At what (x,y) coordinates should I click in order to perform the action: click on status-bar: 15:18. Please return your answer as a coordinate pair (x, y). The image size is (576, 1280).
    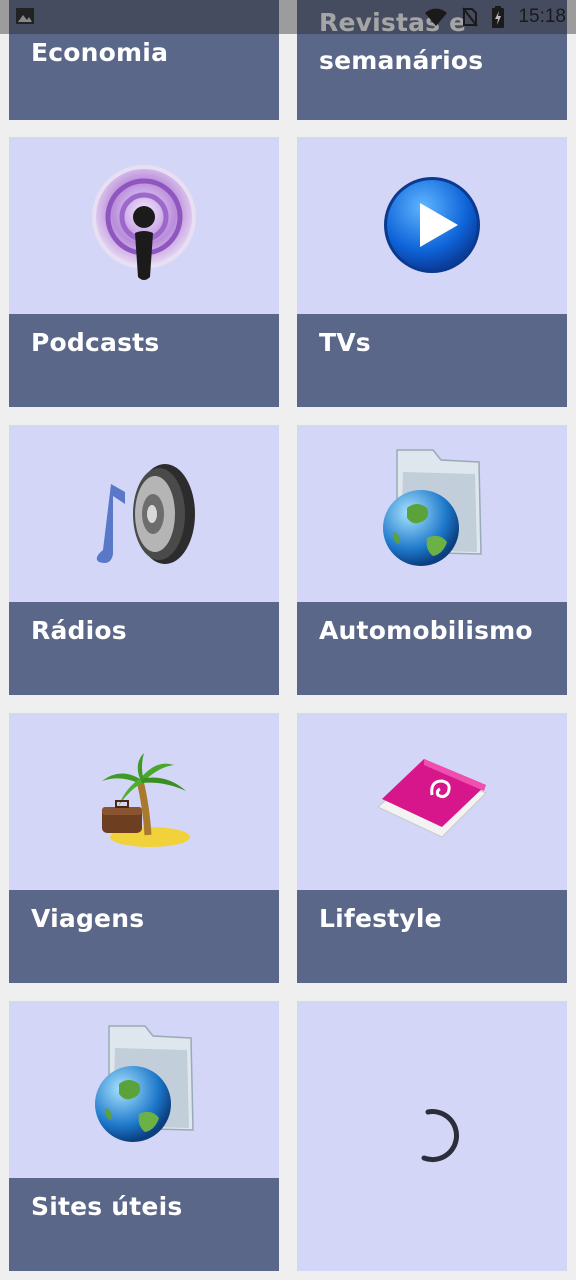
    Looking at the image, I should click on (288, 17).